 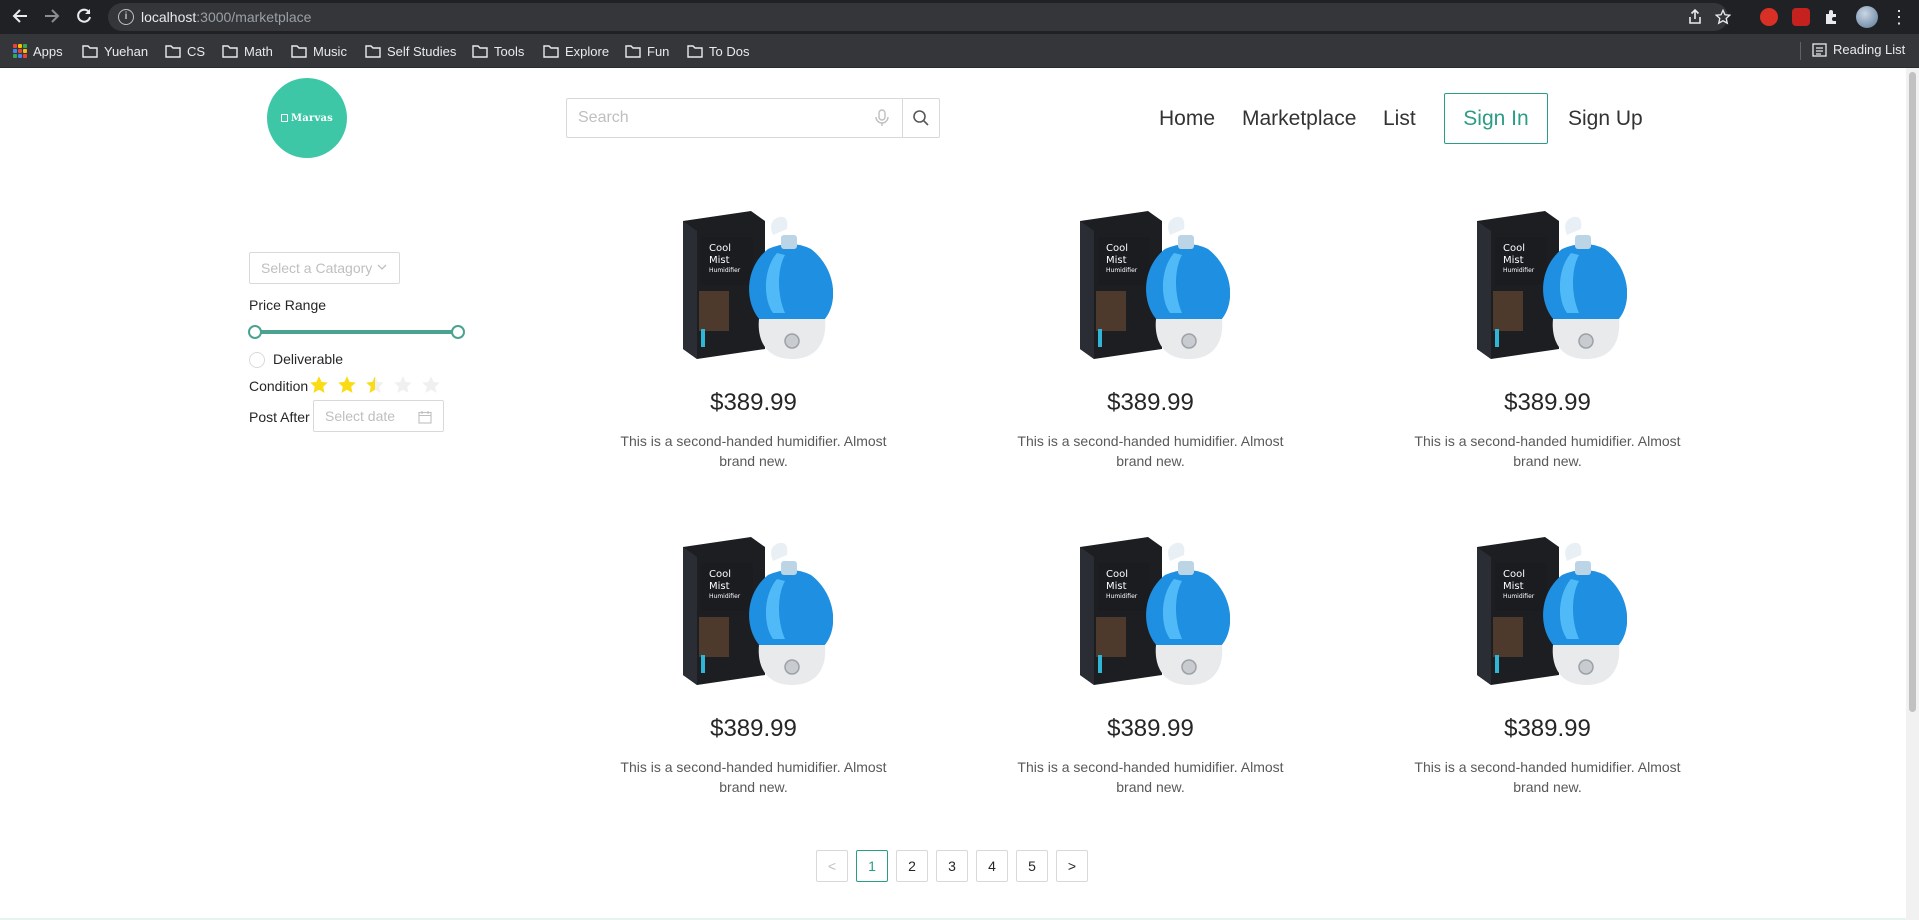 What do you see at coordinates (1801, 17) in the screenshot?
I see `extension-calendar-icon` at bounding box center [1801, 17].